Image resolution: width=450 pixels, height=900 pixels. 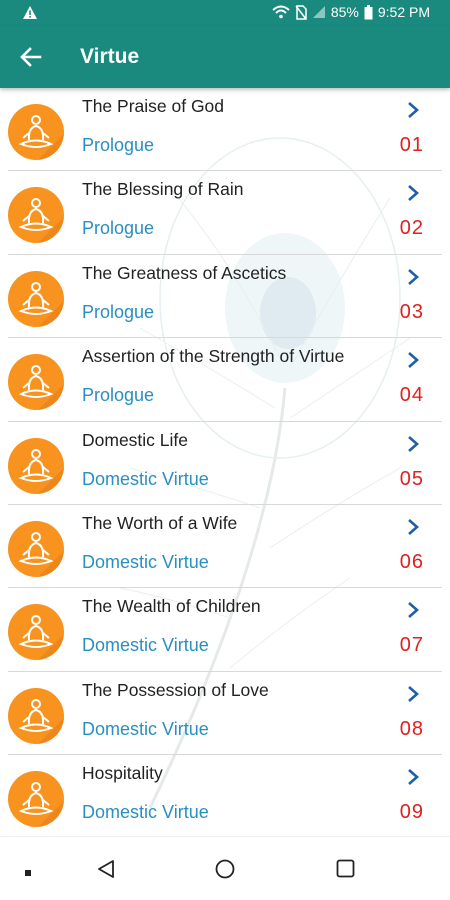 I want to click on list-item: The Wealth of Children Domestic Virtue 07, so click(x=225, y=630).